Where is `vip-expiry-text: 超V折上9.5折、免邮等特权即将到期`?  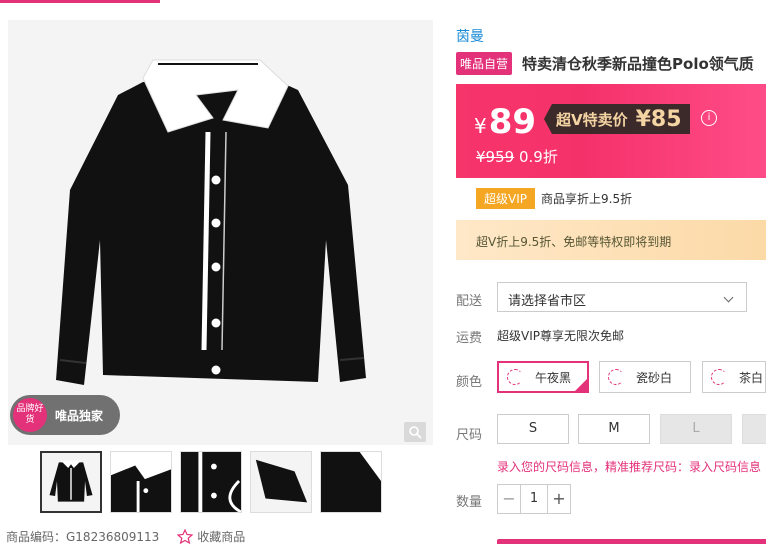 vip-expiry-text: 超V折上9.5折、免邮等特权即将到期 is located at coordinates (574, 242).